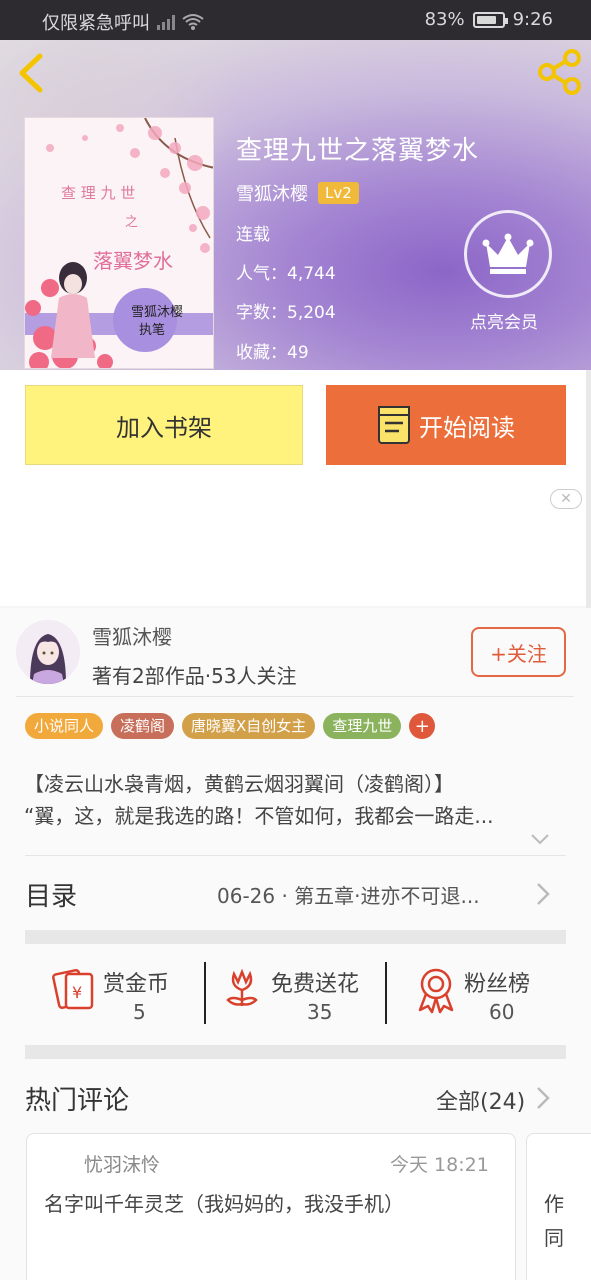  I want to click on fan-ranking-label: 粉丝榜, so click(497, 984).